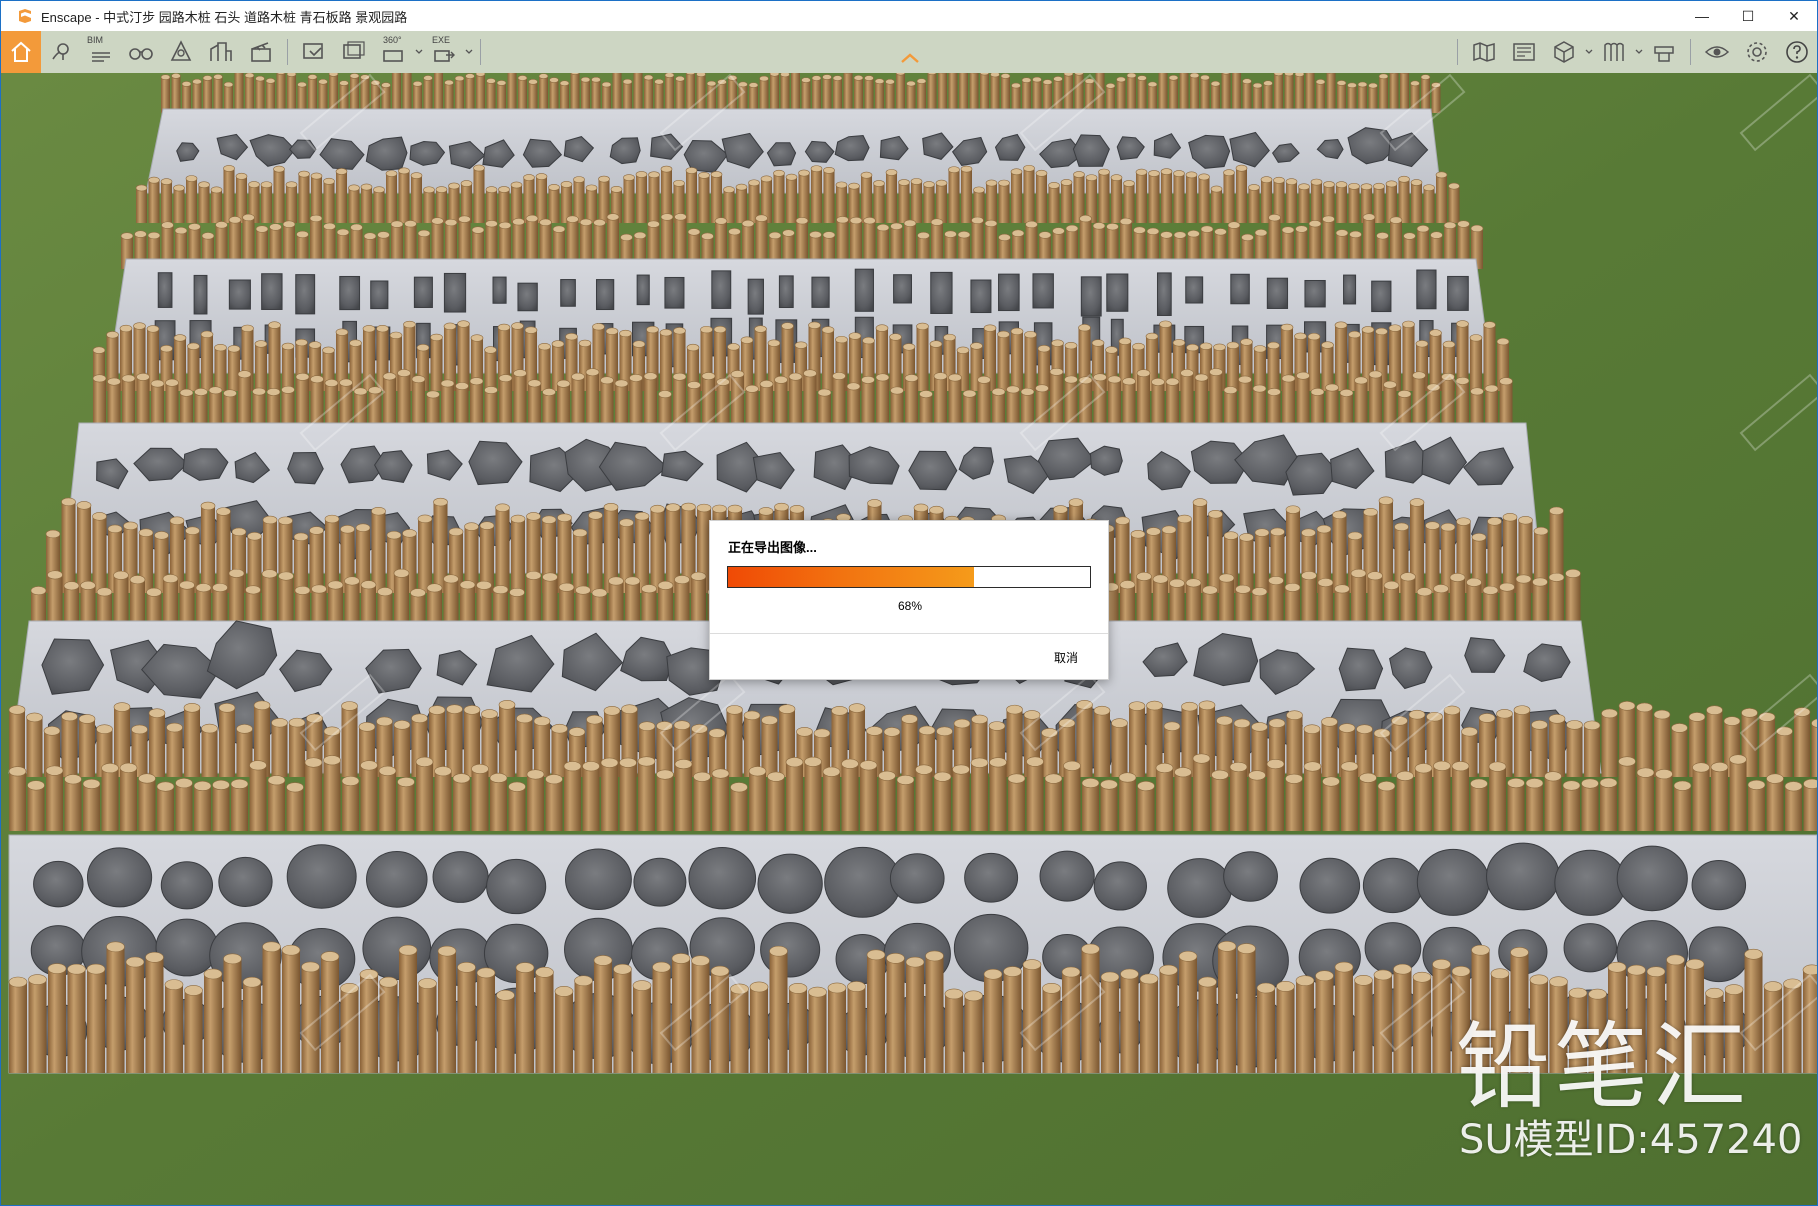 This screenshot has height=1206, width=1818. What do you see at coordinates (314, 52) in the screenshot?
I see `screenshot-button` at bounding box center [314, 52].